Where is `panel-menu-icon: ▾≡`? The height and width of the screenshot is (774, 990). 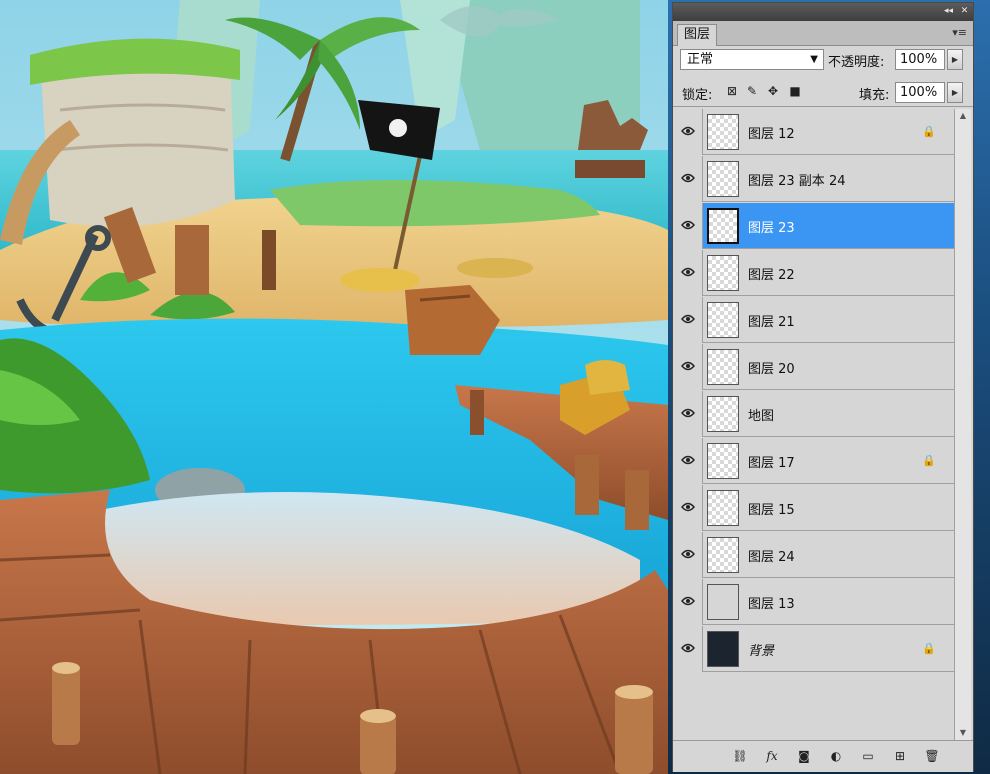
panel-menu-icon: ▾≡ is located at coordinates (959, 32).